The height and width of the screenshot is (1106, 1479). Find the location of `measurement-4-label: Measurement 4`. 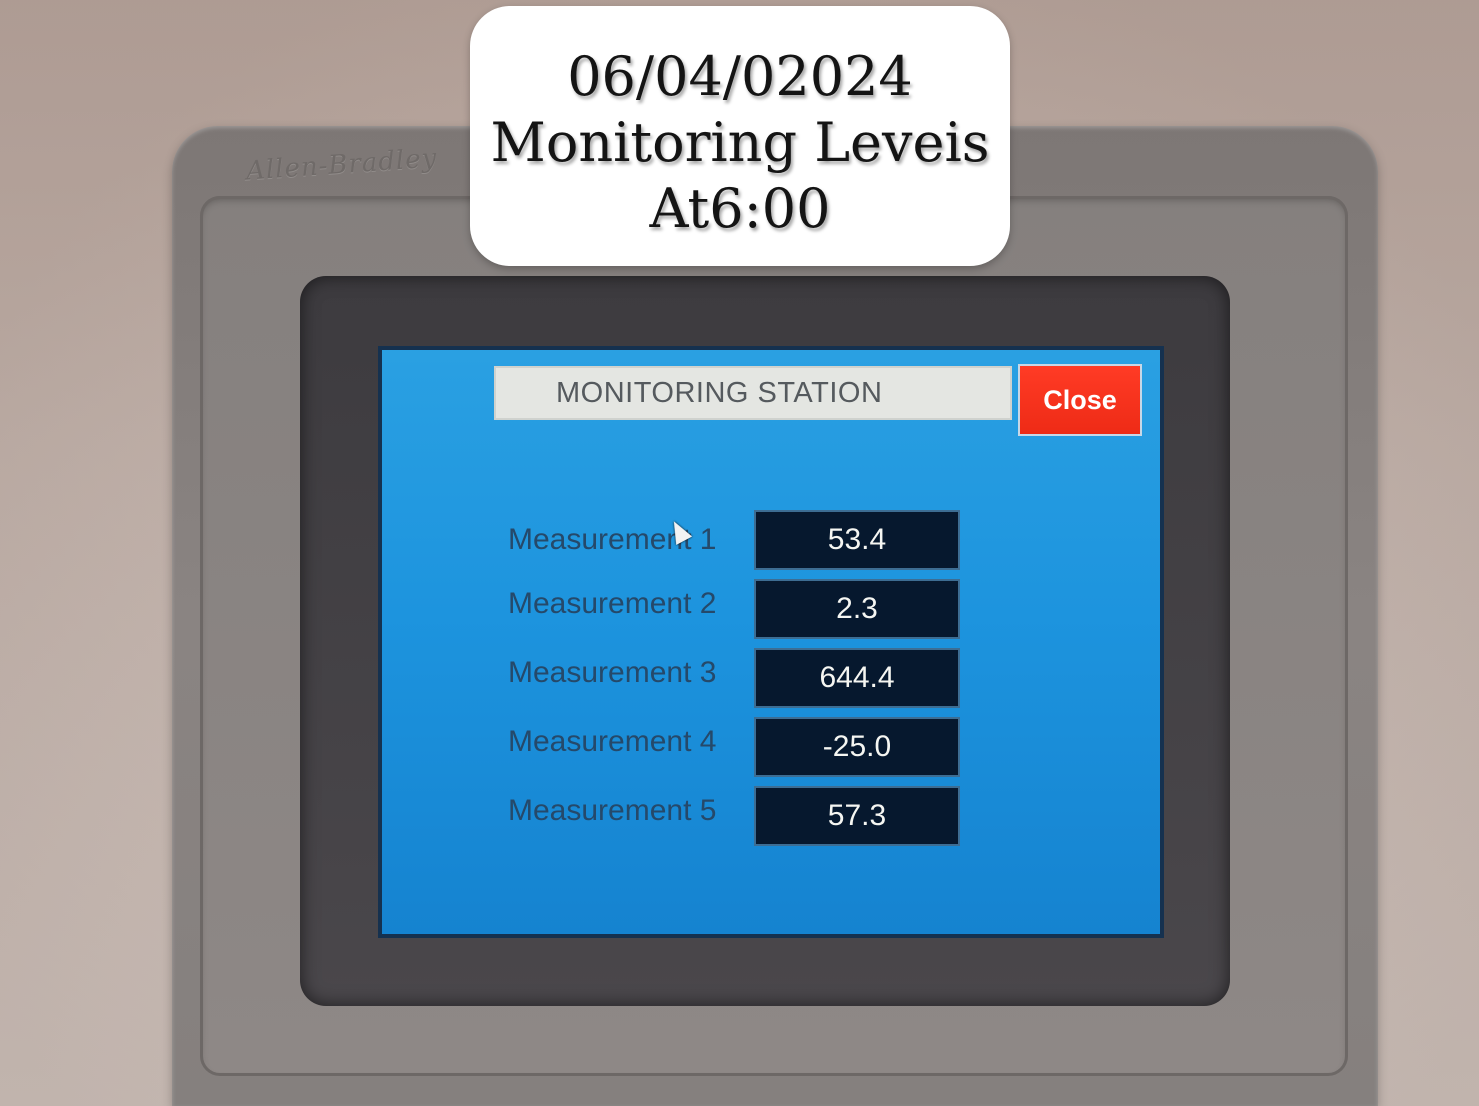

measurement-4-label: Measurement 4 is located at coordinates (612, 741).